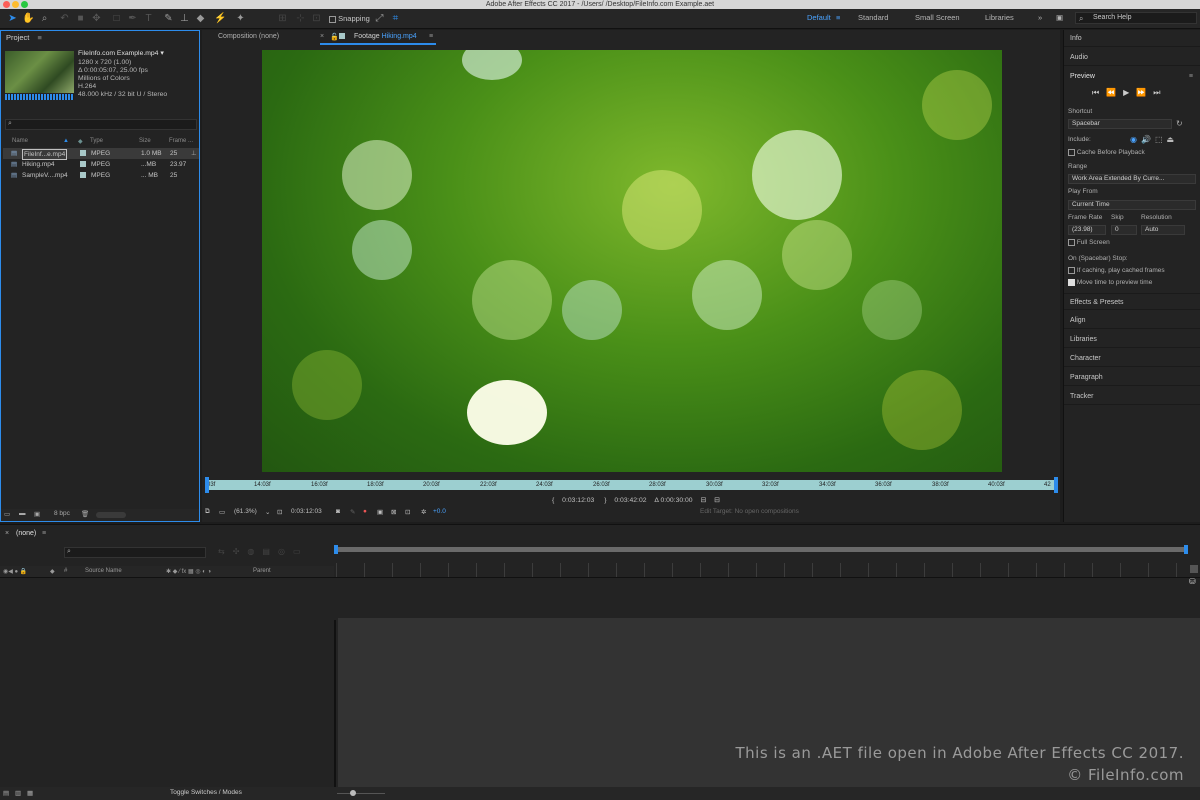 This screenshot has width=1200, height=800. What do you see at coordinates (873, 17) in the screenshot?
I see `workspace-standard: Standard` at bounding box center [873, 17].